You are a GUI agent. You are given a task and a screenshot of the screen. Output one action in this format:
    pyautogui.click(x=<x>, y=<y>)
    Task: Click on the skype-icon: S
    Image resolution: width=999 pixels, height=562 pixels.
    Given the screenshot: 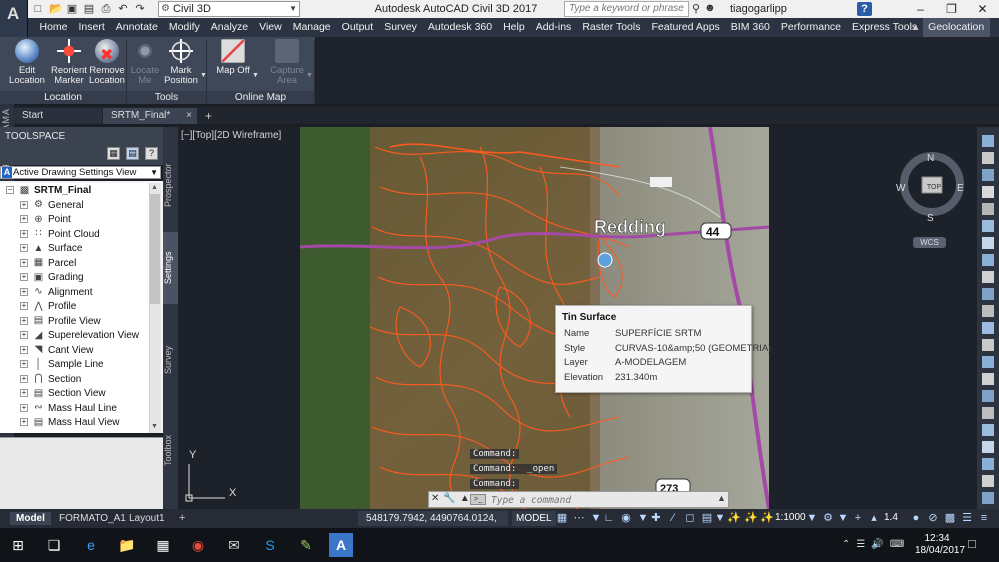 What is the action you would take?
    pyautogui.click(x=270, y=545)
    